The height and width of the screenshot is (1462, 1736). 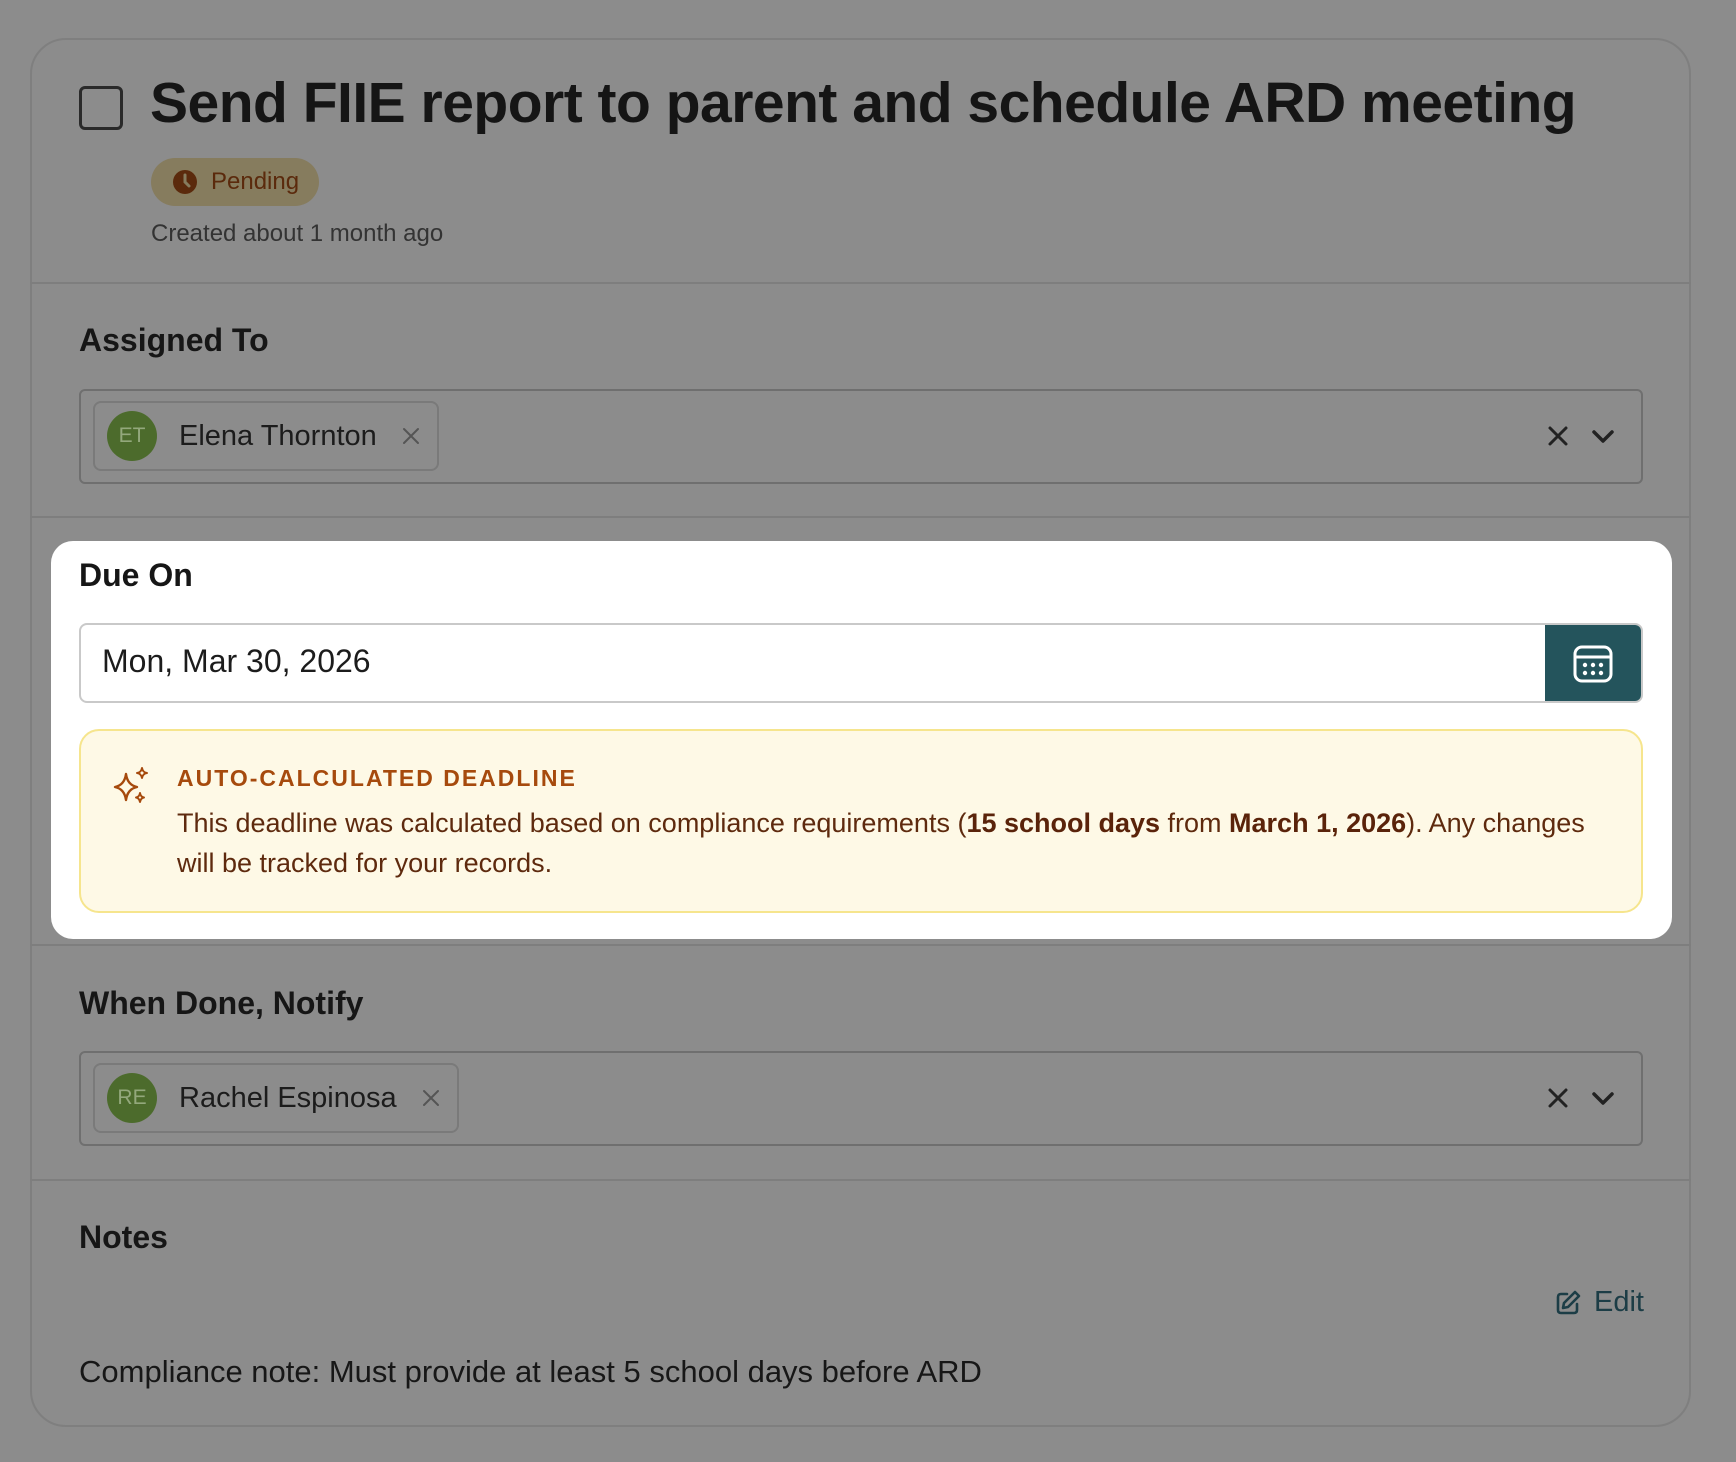 What do you see at coordinates (377, 778) in the screenshot?
I see `alert-title: AUTO-CALCULATED DEADLINE` at bounding box center [377, 778].